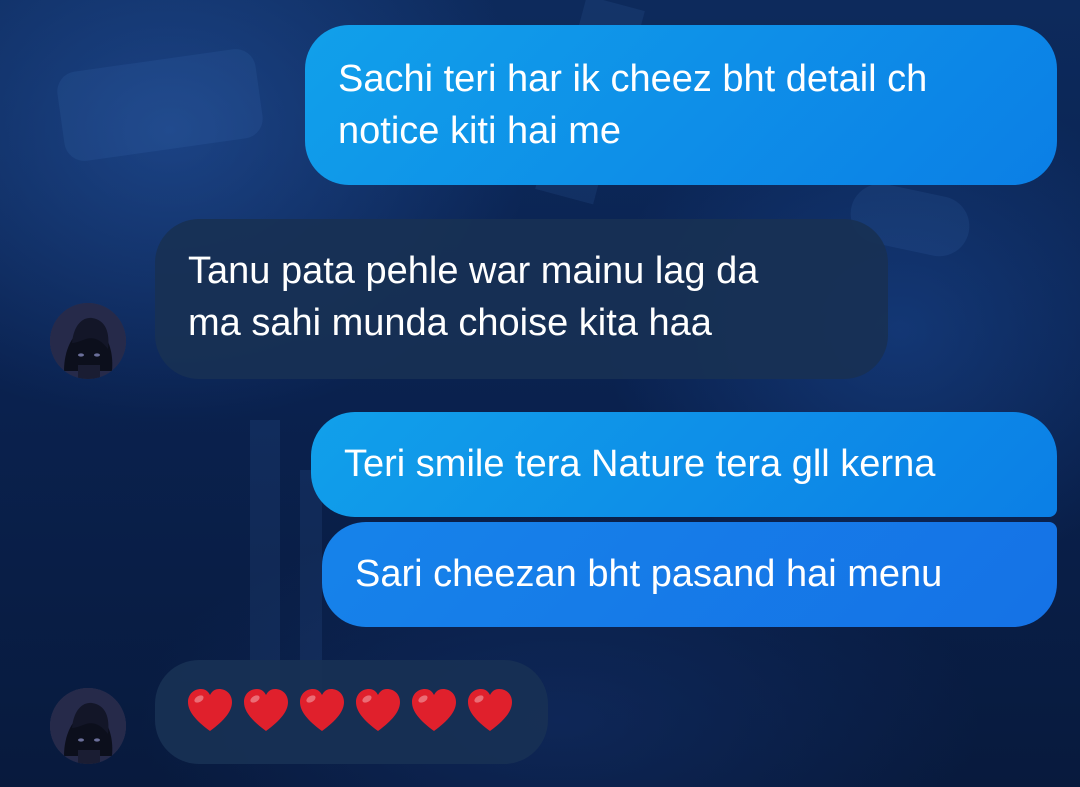 This screenshot has width=1080, height=787. I want to click on message-text: Teri smile tera Nature tera gll kerna, so click(640, 464).